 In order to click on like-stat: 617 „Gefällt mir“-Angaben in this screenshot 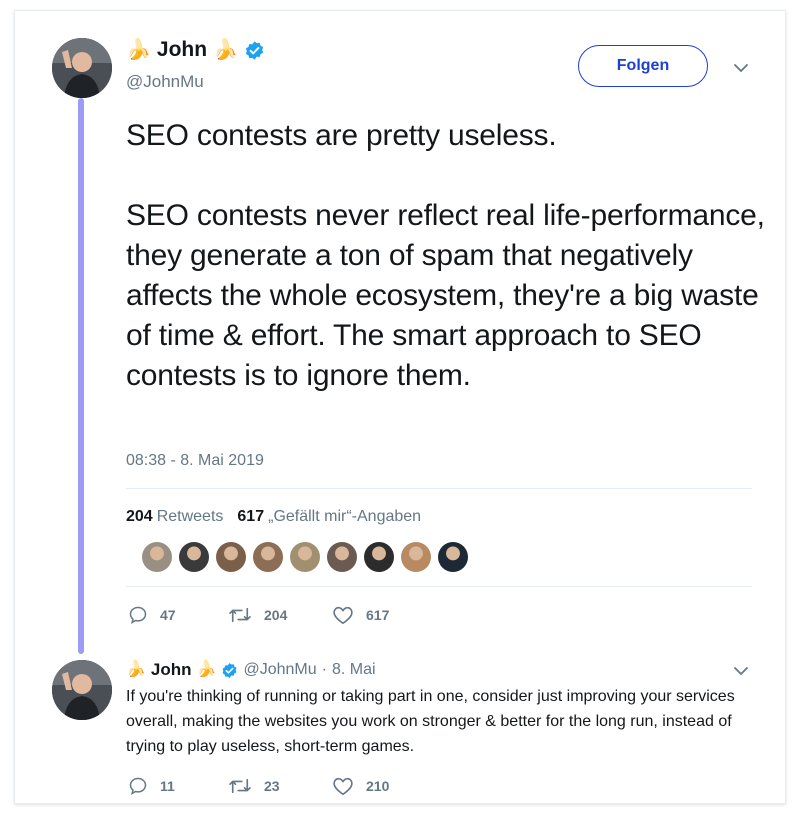, I will do `click(329, 517)`.